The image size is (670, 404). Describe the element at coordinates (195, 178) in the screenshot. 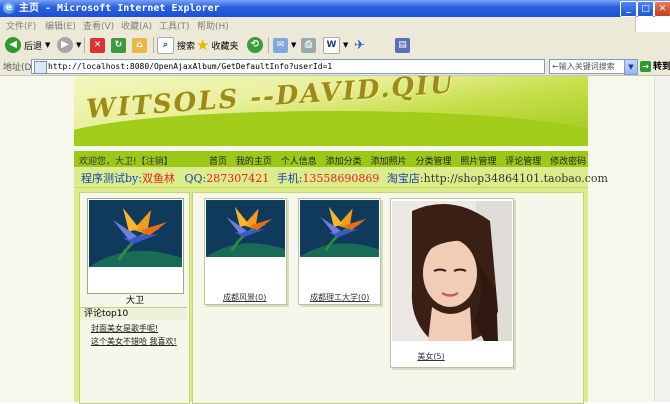

I see `qq-label: QQ:` at that location.